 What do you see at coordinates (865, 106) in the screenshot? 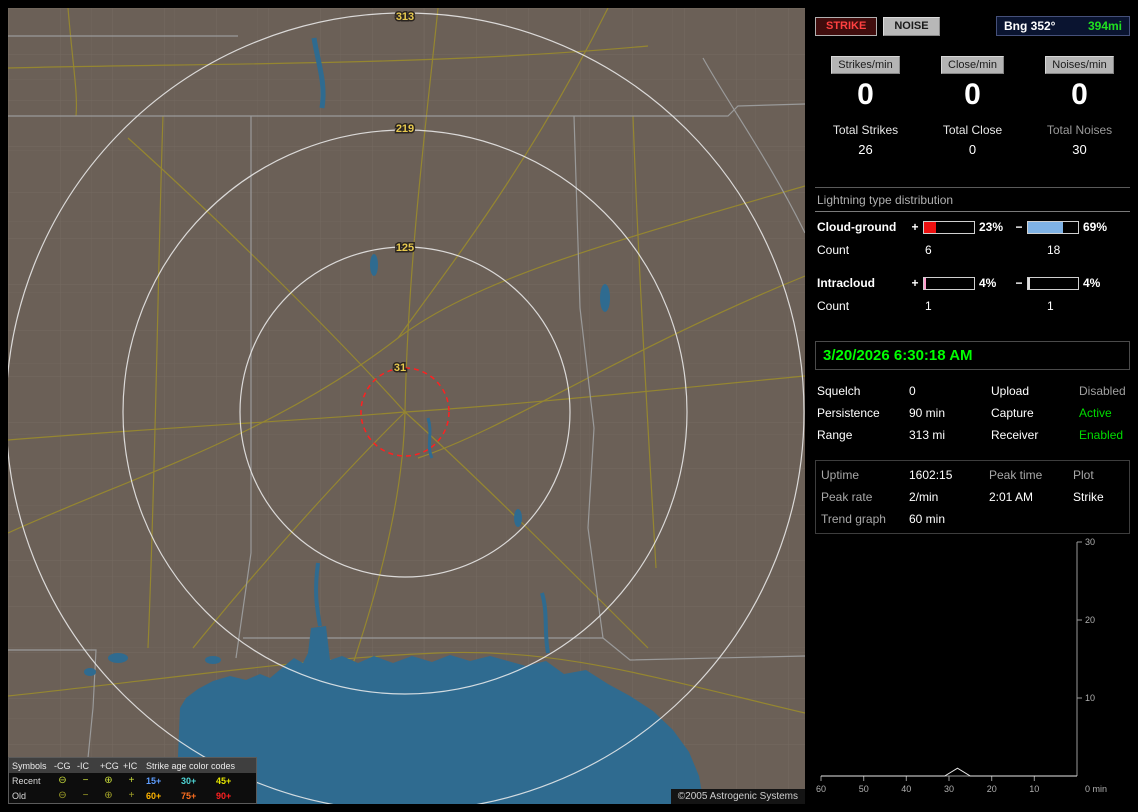
I see `counter-strikes: Strikes/min 0 Total Strikes 26` at bounding box center [865, 106].